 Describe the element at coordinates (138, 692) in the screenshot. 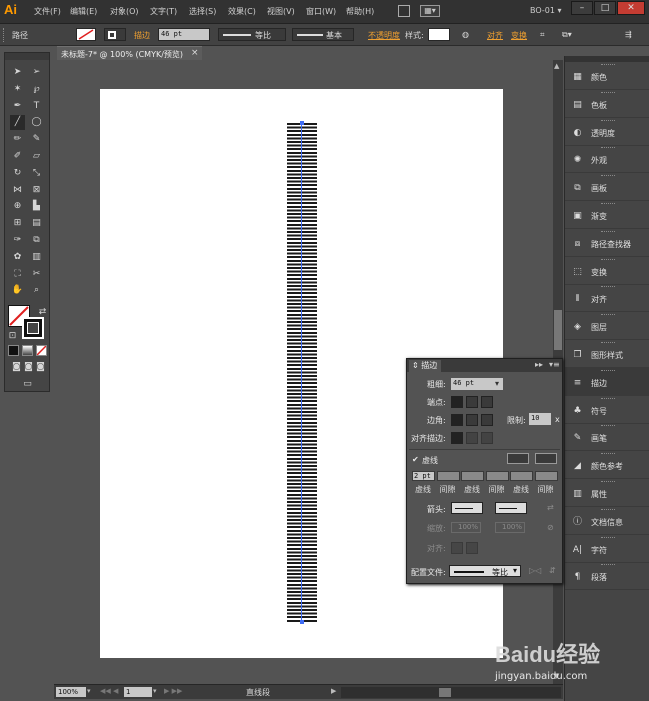

I see `artboard-number-field: 1` at that location.